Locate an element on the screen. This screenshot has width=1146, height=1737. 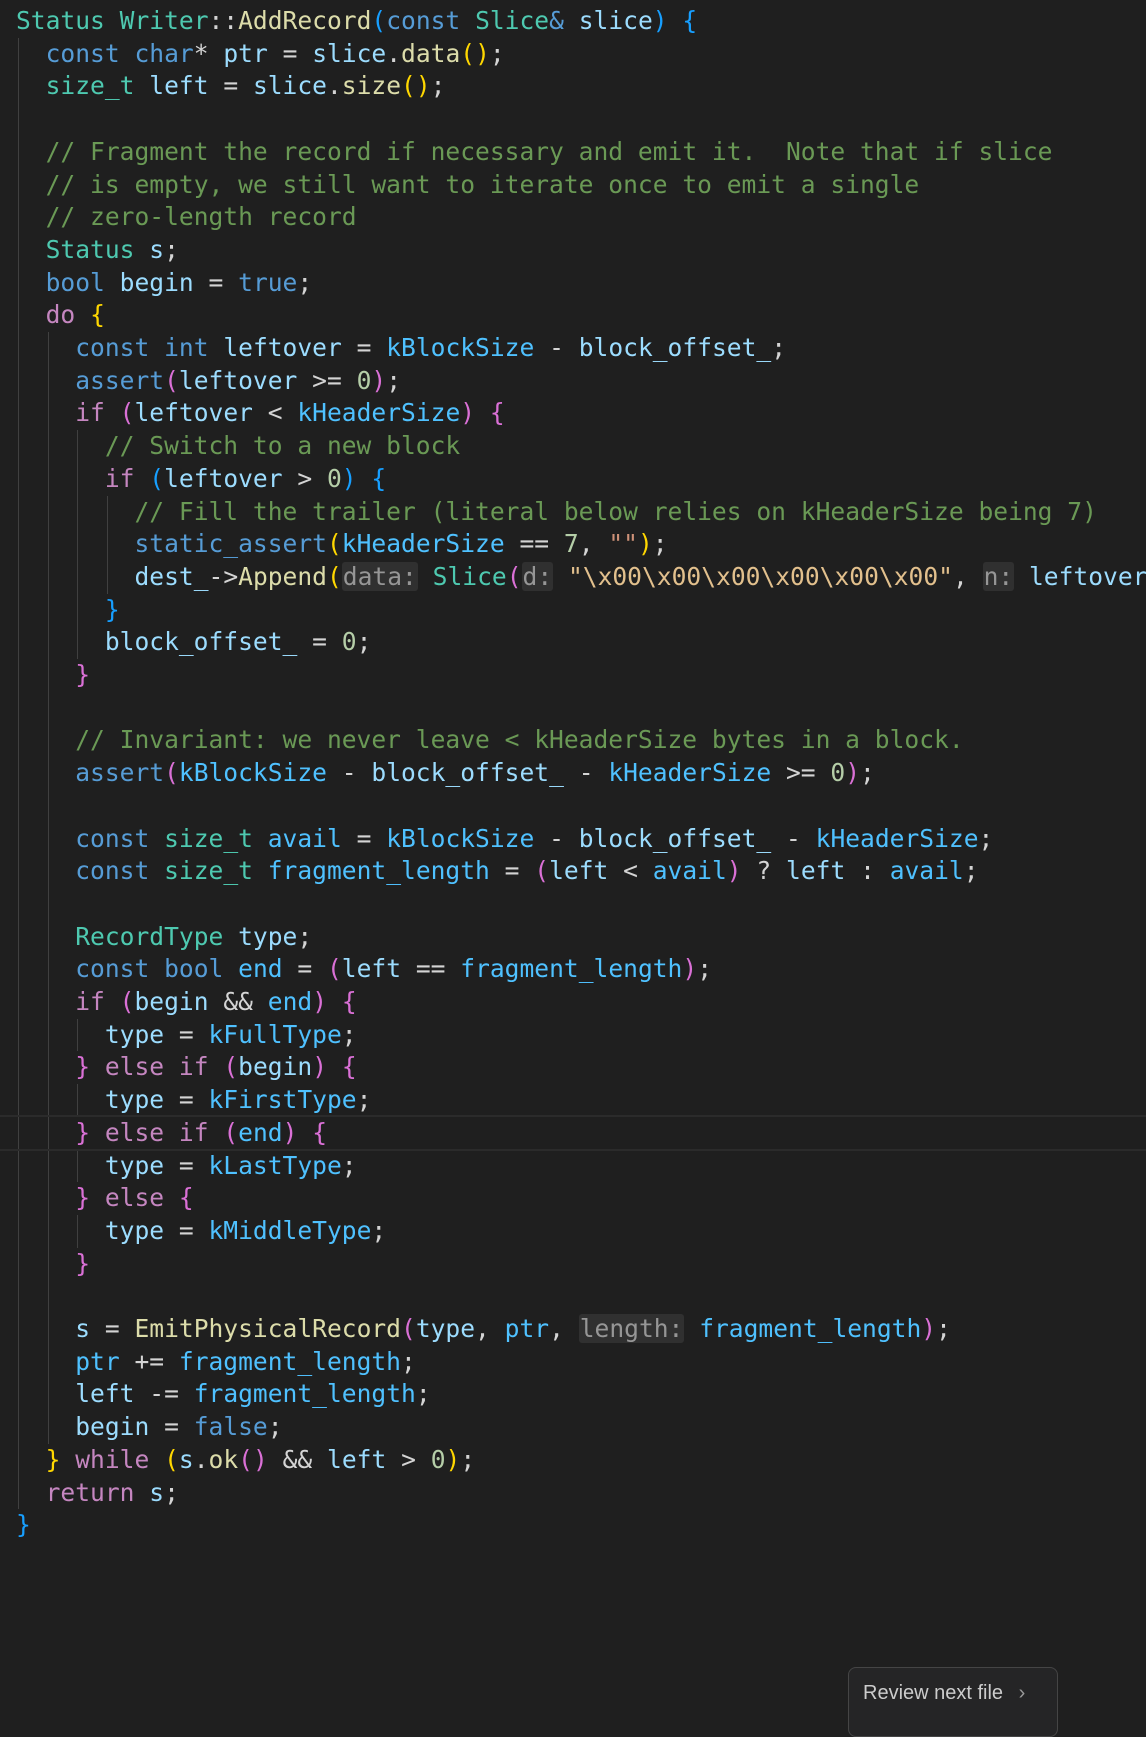
code-line: } while (s.ok() && left > 0); is located at coordinates (573, 1460).